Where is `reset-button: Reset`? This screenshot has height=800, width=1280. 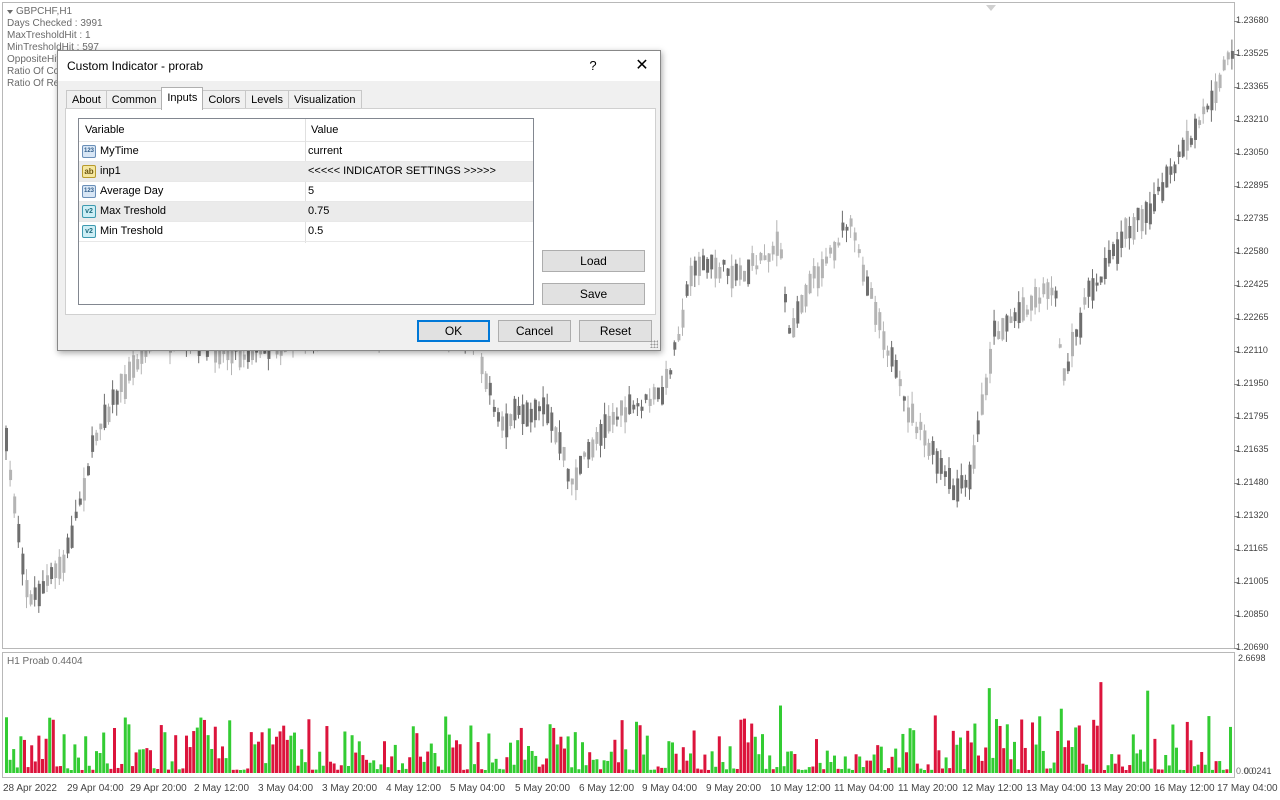 reset-button: Reset is located at coordinates (615, 331).